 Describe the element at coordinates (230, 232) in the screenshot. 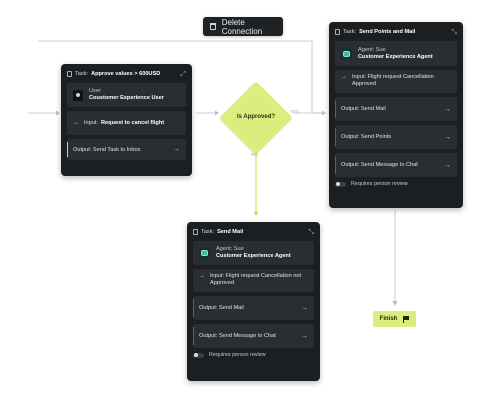

I see `task-title: Send Mail` at that location.